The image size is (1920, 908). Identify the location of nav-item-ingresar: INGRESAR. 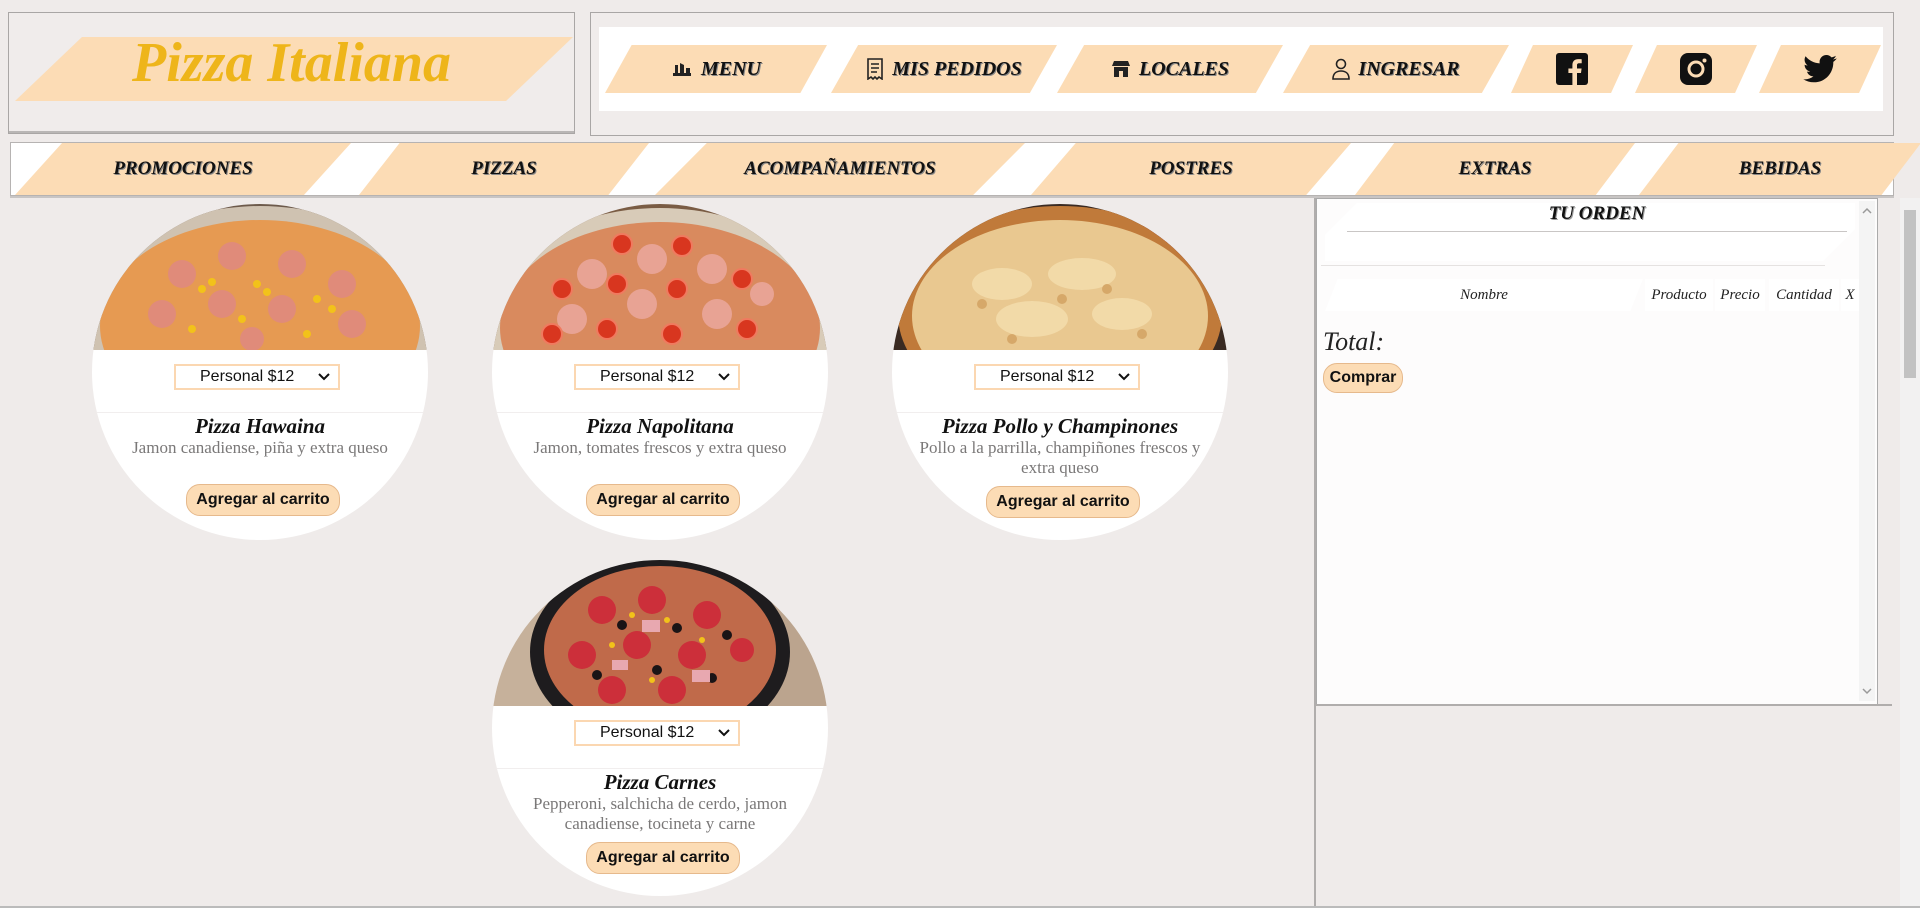
(1396, 69).